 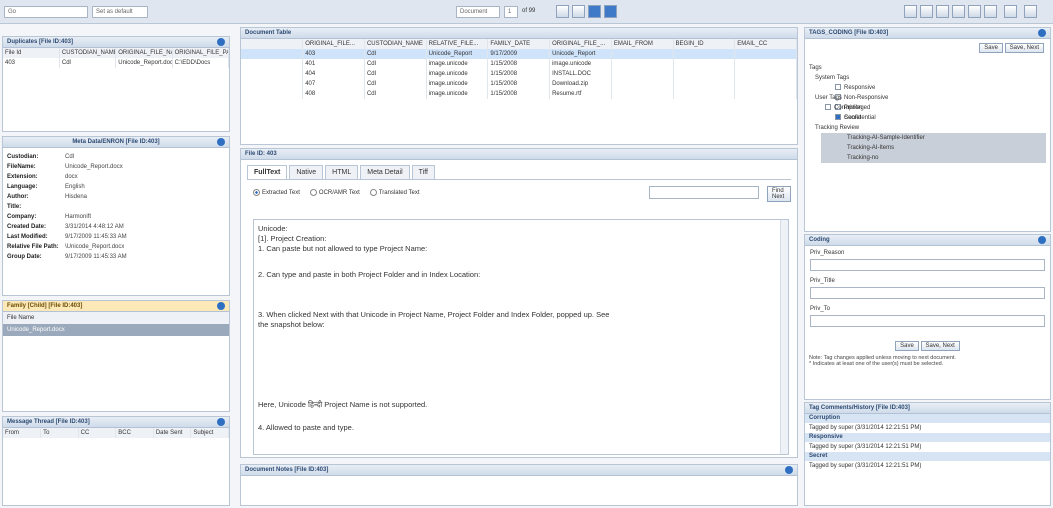 I want to click on tags-root: Tags, so click(x=927, y=68).